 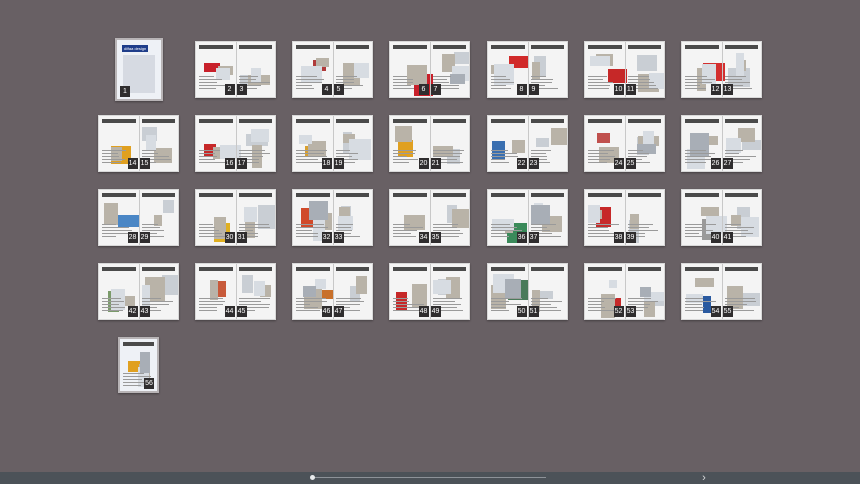 I want to click on page-thumbnail-46-47: 46 47, so click(x=332, y=291).